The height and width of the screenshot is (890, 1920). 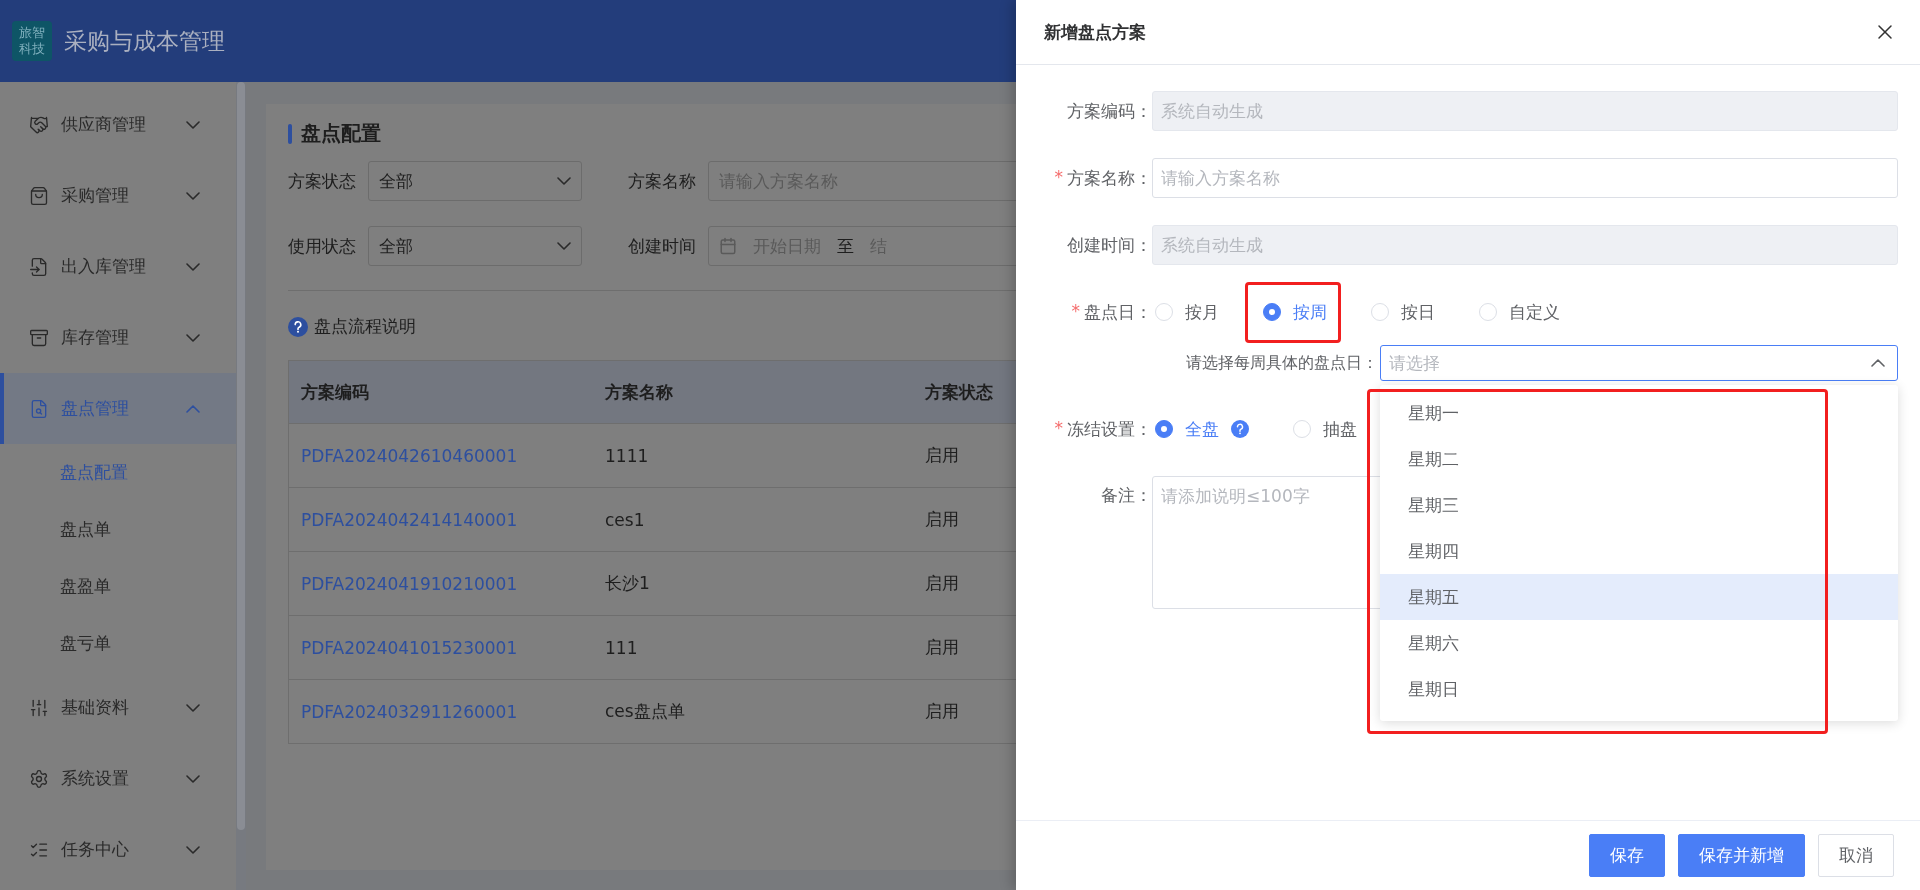 I want to click on nav-item: 库存管理, so click(x=118, y=337).